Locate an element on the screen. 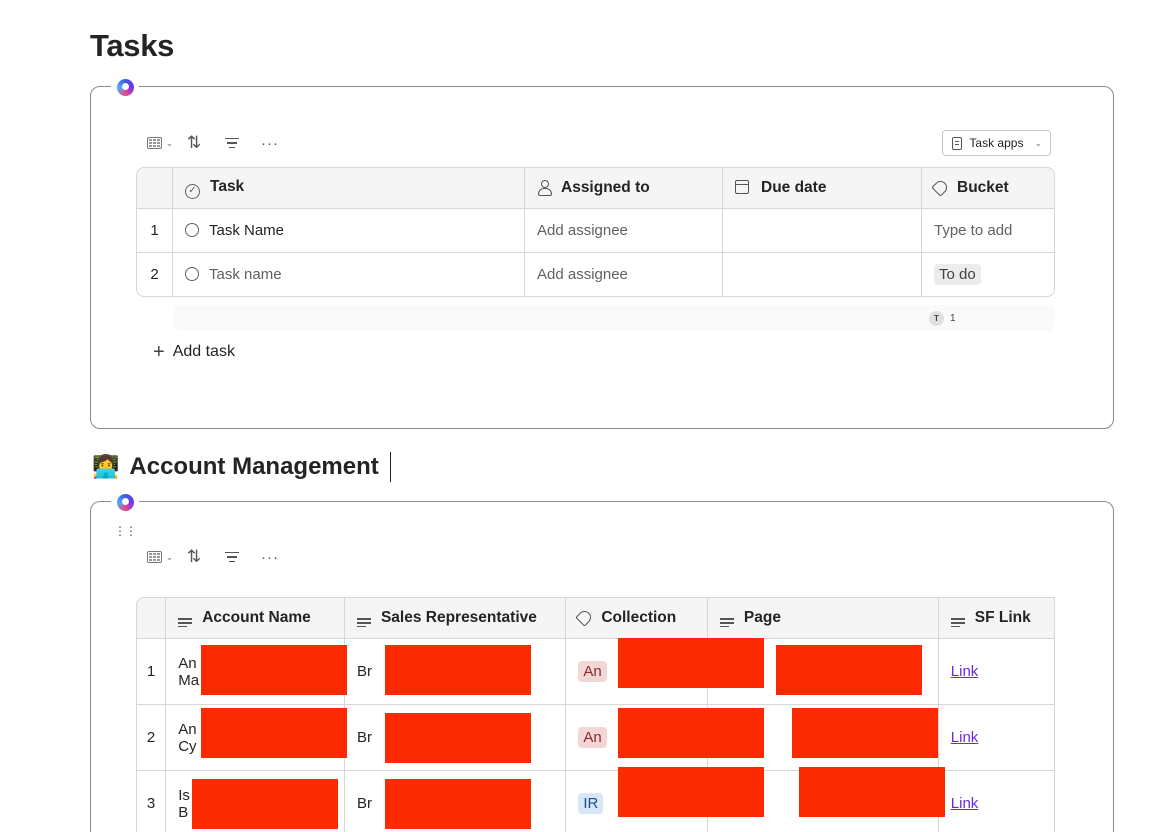  table-row: 1 Task Name Add assignee Type to add is located at coordinates (595, 231).